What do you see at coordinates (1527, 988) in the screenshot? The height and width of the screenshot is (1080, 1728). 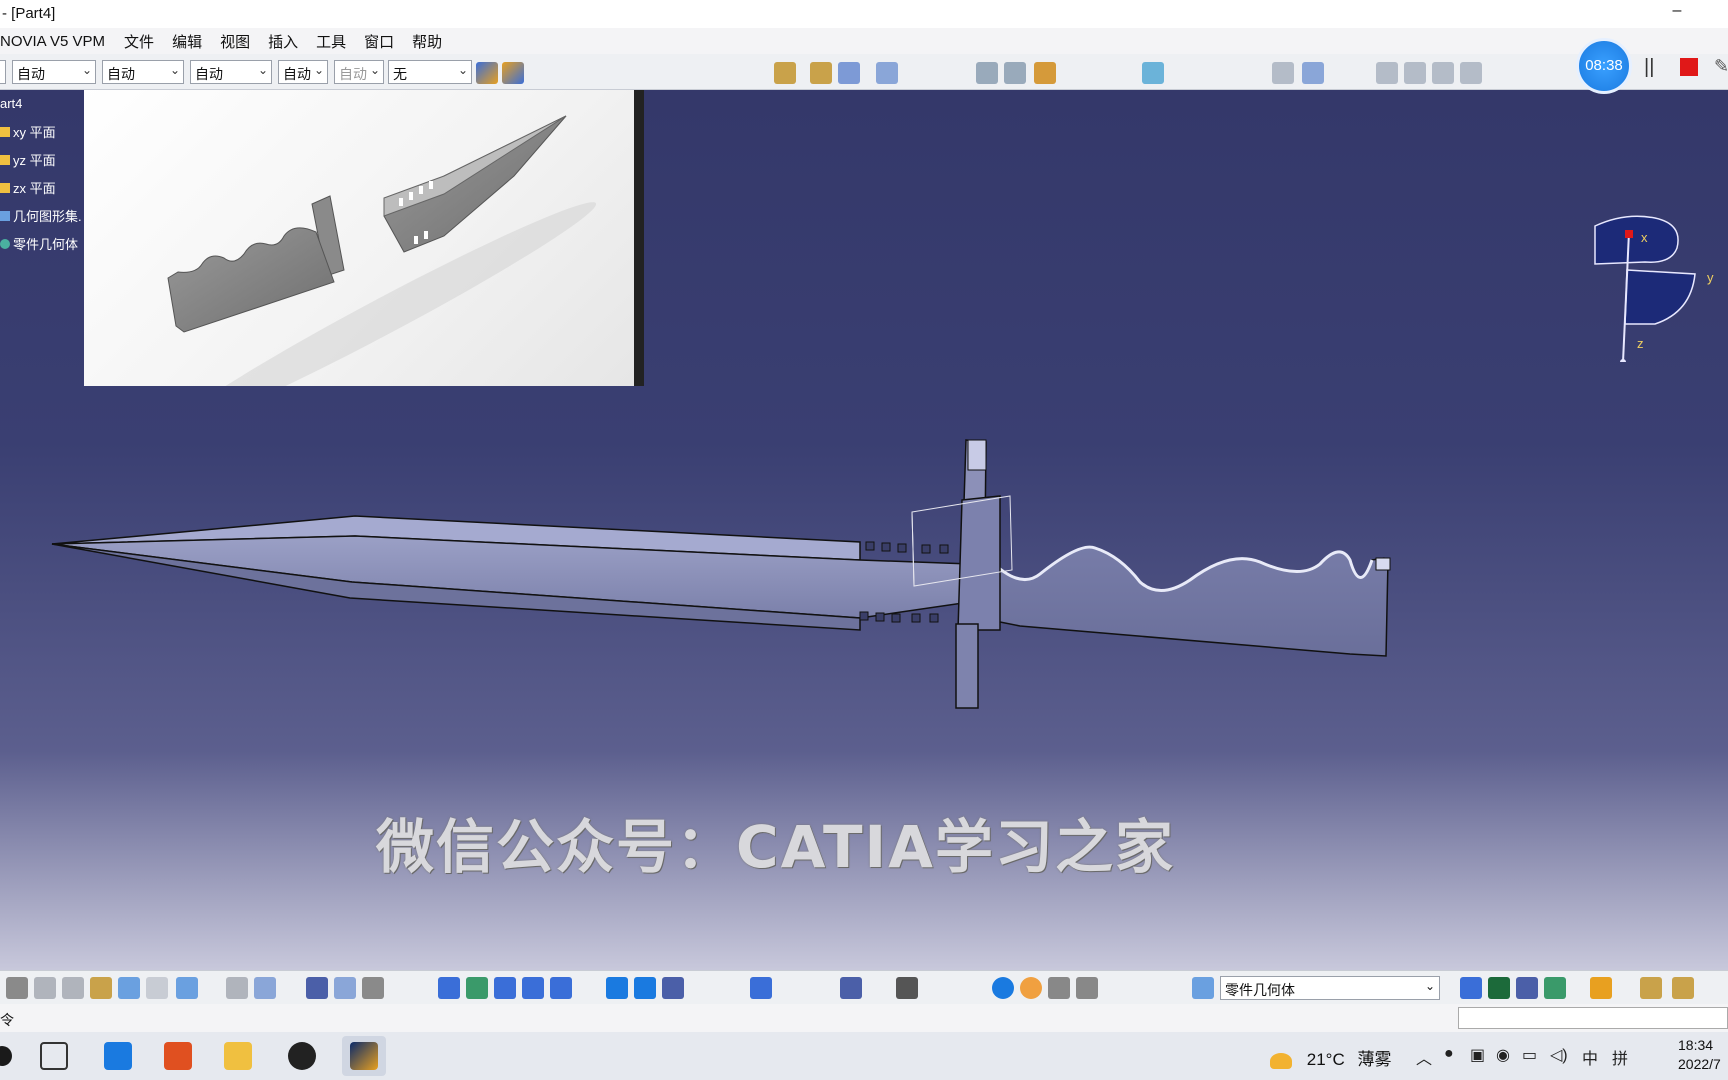 I see `target-icon` at bounding box center [1527, 988].